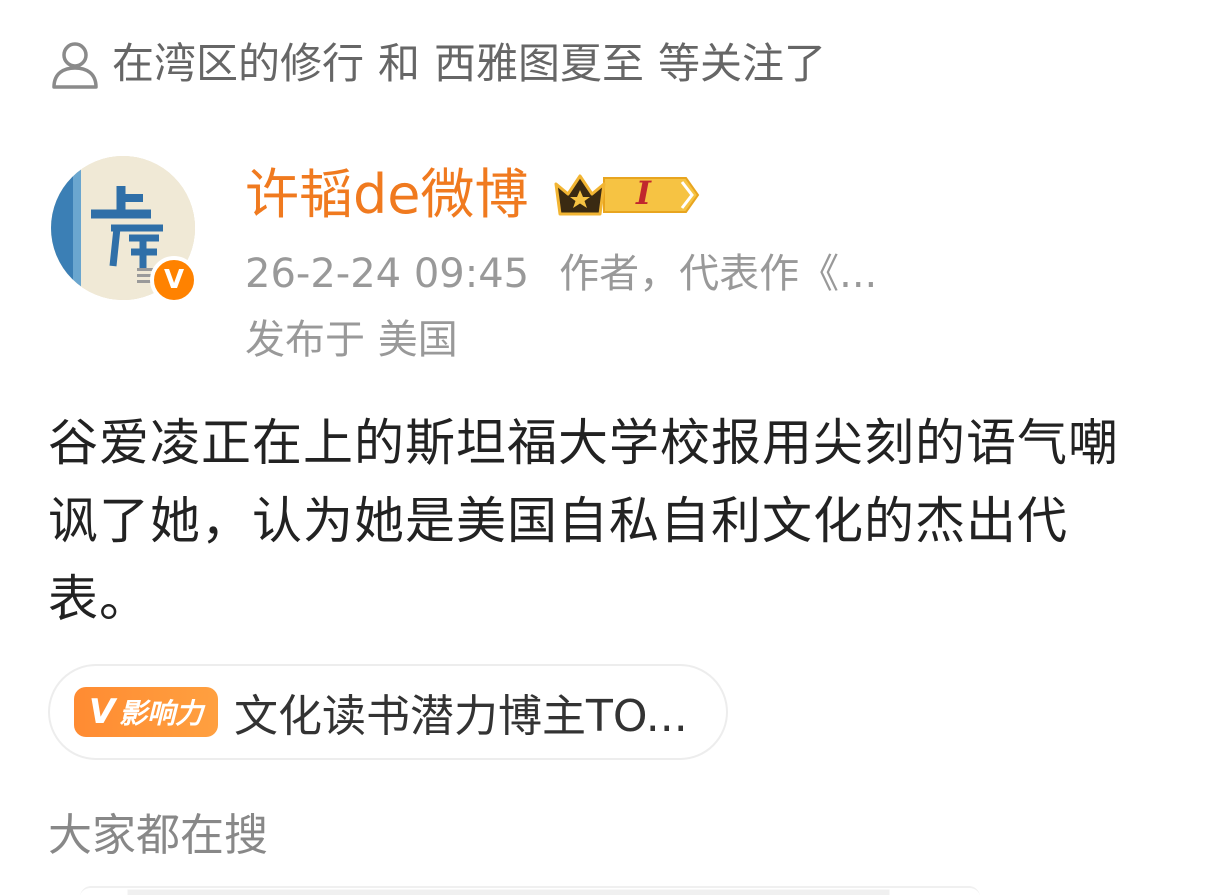 The width and height of the screenshot is (1216, 895). What do you see at coordinates (158, 835) in the screenshot?
I see `search-heading: 大家都在搜` at bounding box center [158, 835].